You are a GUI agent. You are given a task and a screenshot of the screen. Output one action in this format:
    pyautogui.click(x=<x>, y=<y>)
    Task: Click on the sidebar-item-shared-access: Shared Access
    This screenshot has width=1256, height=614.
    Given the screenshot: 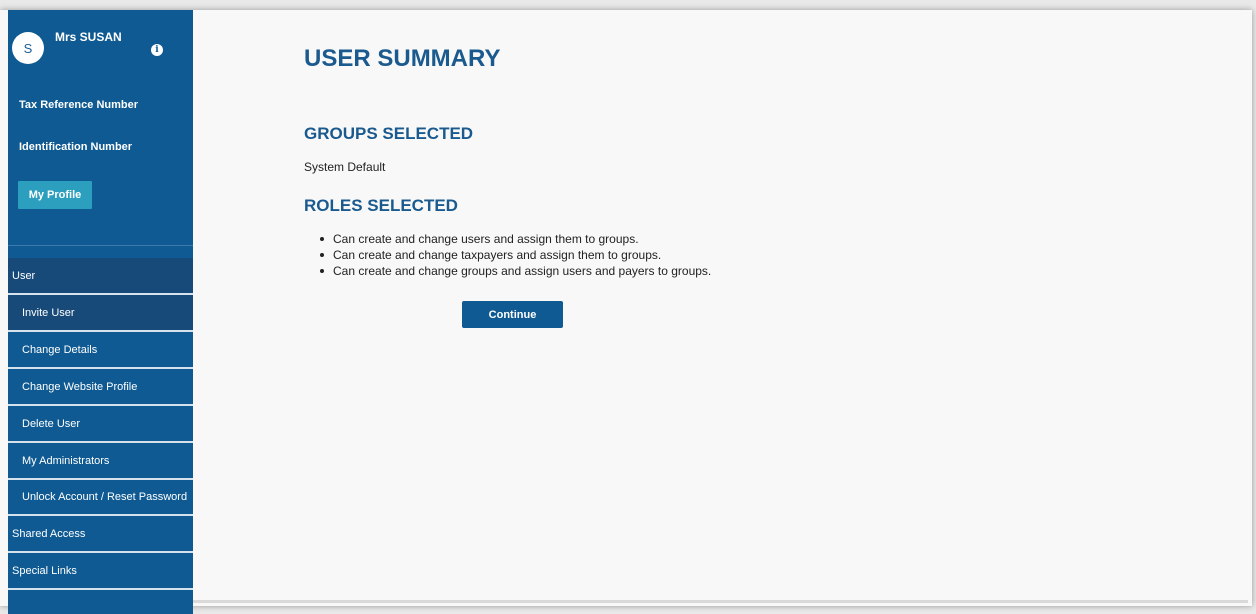 What is the action you would take?
    pyautogui.click(x=100, y=534)
    